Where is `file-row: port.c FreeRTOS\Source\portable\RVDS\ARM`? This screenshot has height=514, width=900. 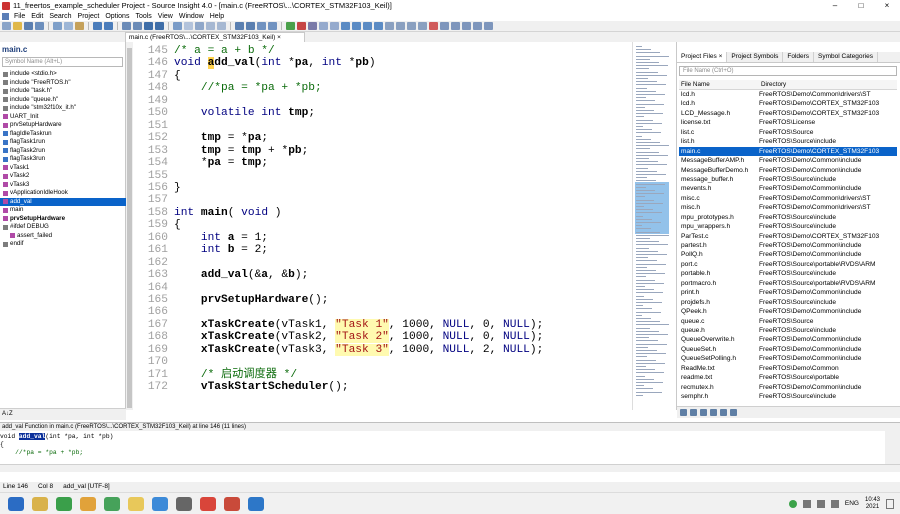
file-row: port.c FreeRTOS\Source\portable\RVDS\ARM is located at coordinates (788, 264).